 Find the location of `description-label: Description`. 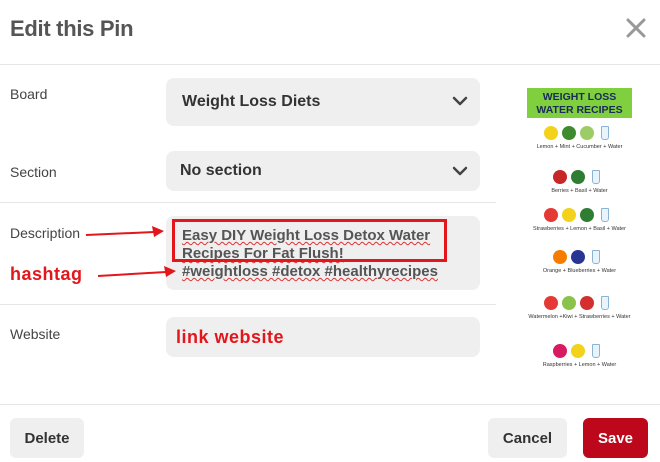

description-label: Description is located at coordinates (45, 233).